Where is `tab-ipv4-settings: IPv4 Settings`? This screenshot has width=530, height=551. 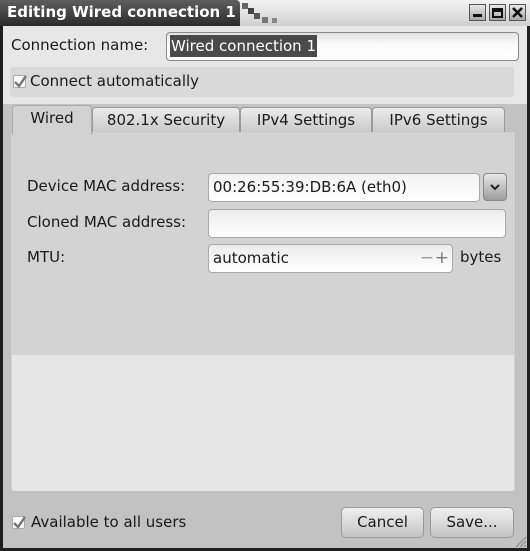 tab-ipv4-settings: IPv4 Settings is located at coordinates (306, 120).